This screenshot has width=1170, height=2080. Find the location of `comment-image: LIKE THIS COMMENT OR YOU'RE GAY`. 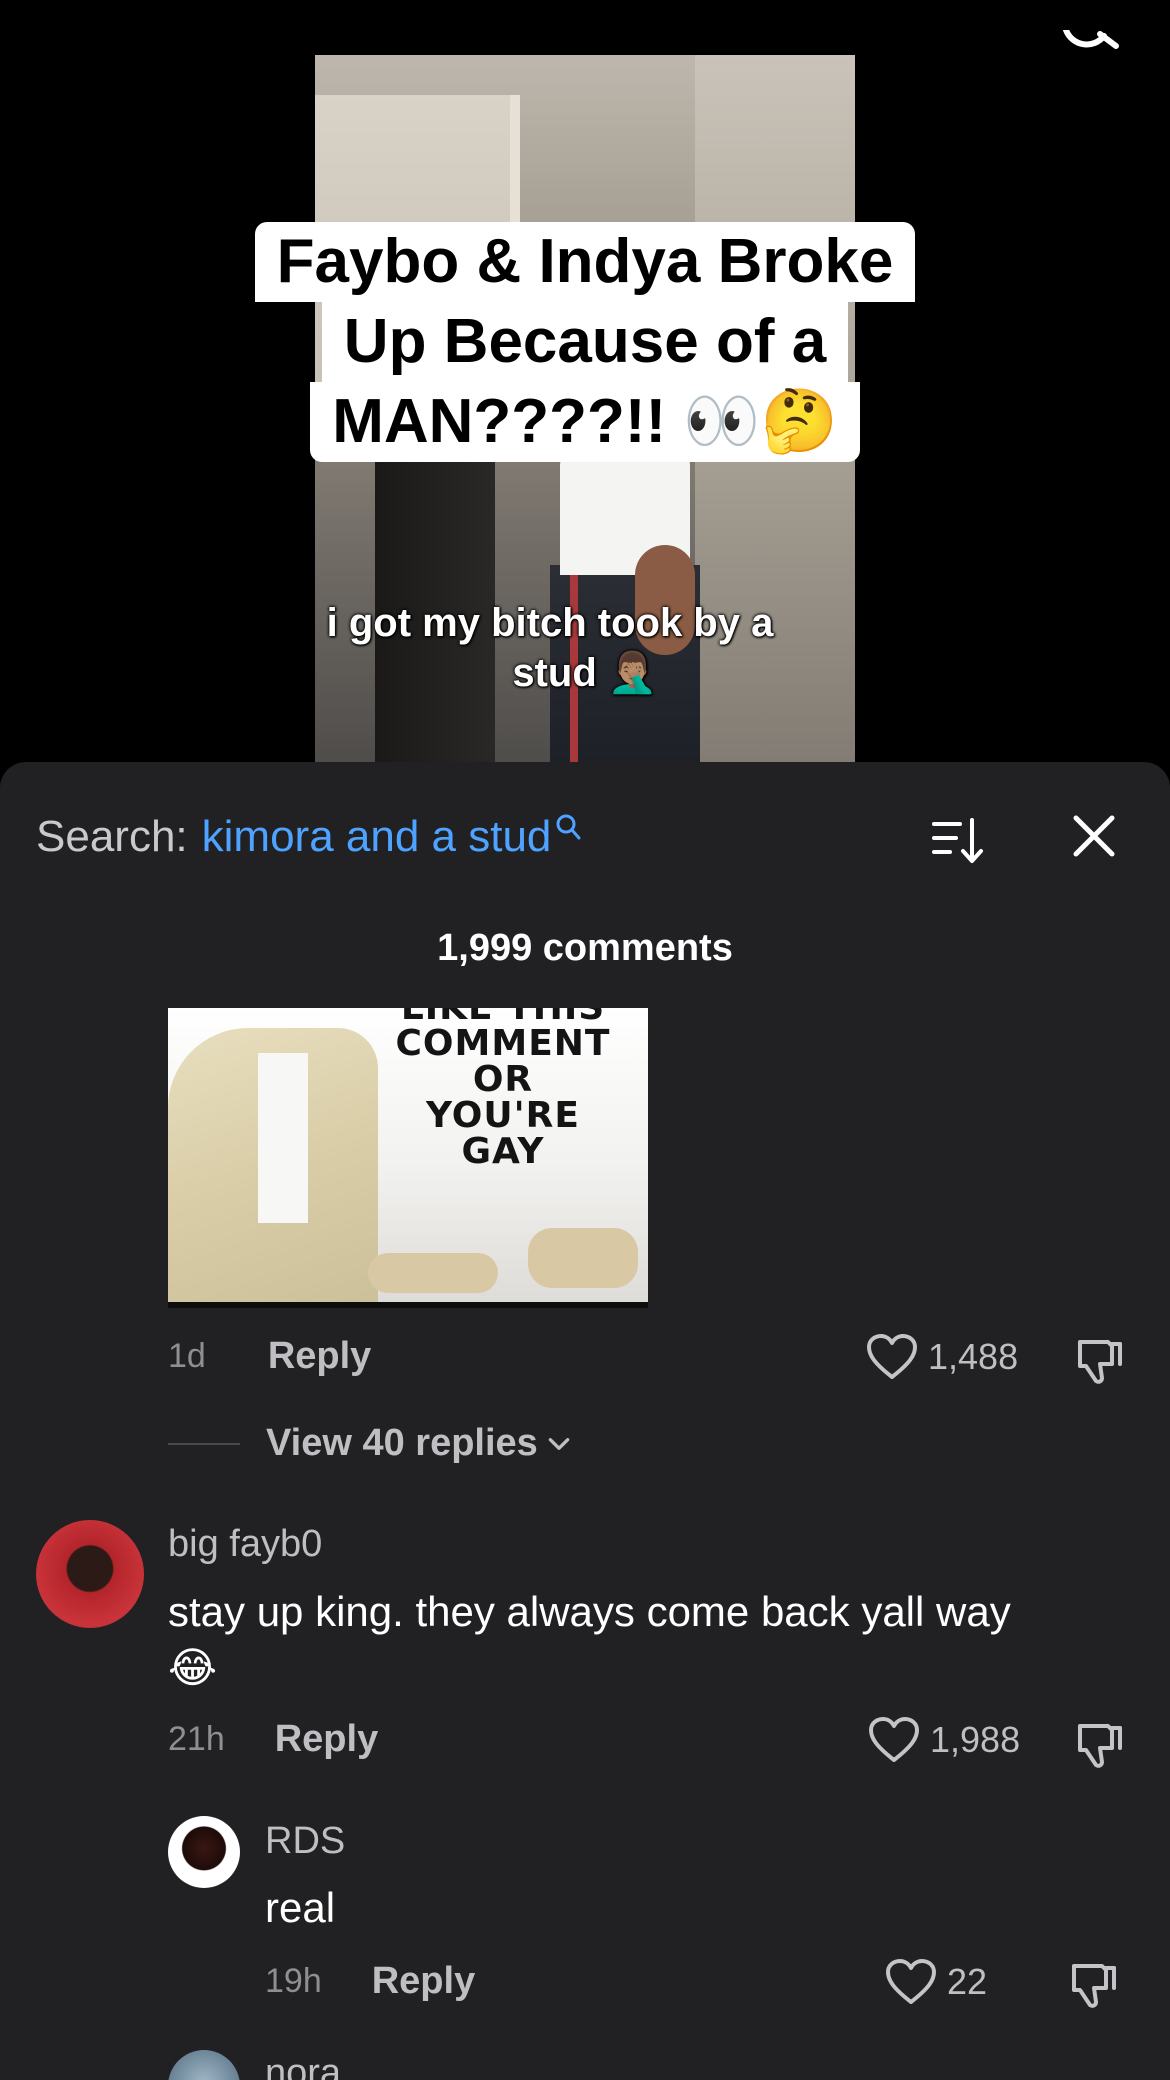

comment-image: LIKE THIS COMMENT OR YOU'RE GAY is located at coordinates (408, 1158).